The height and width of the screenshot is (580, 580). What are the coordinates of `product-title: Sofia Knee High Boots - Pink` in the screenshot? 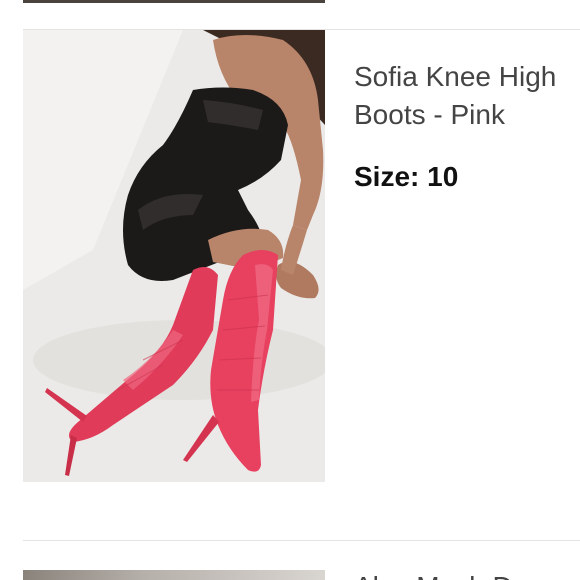 It's located at (467, 96).